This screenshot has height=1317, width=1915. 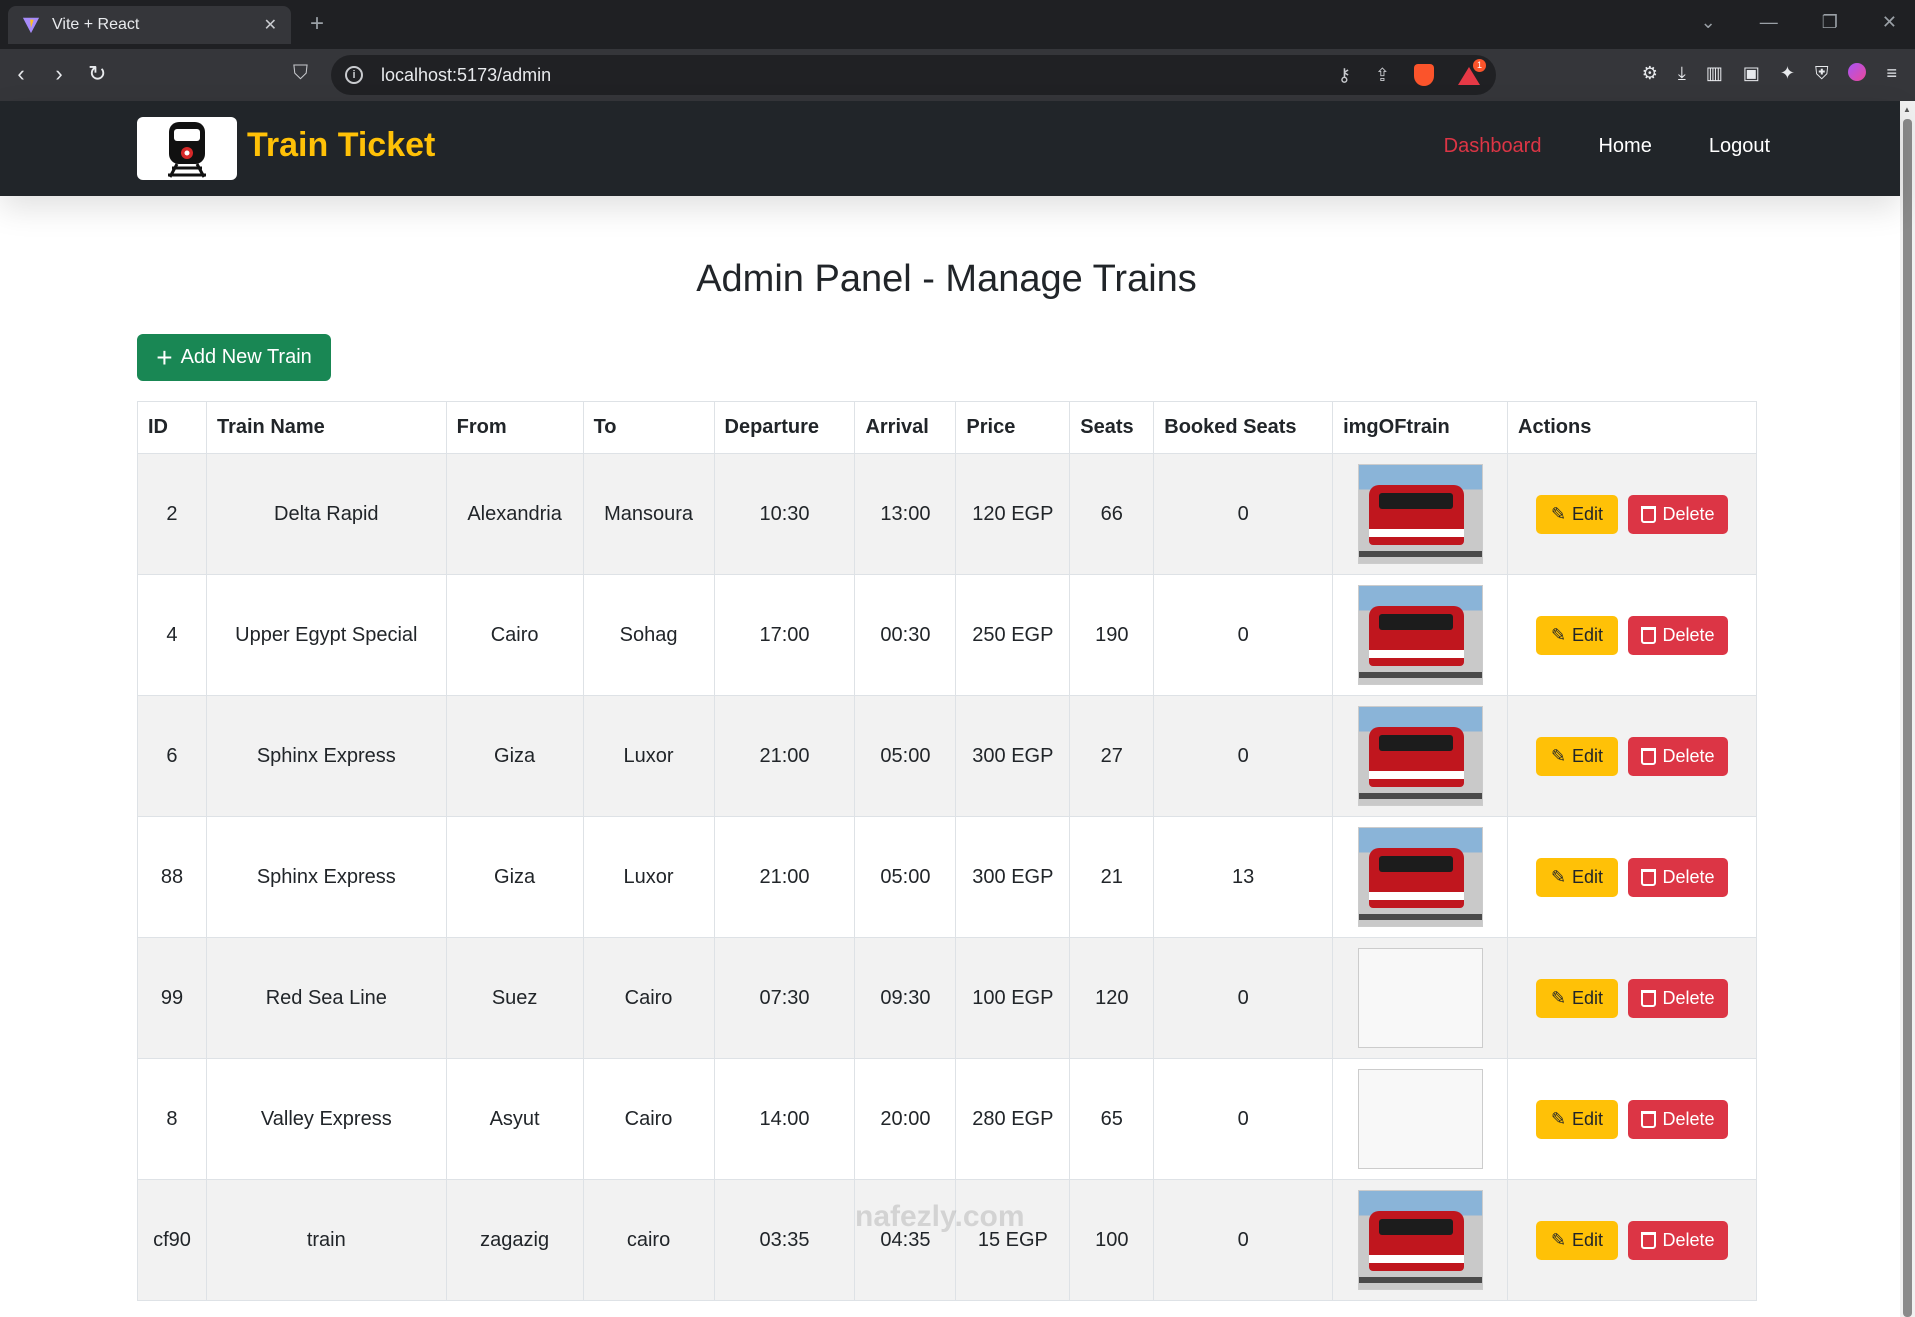 I want to click on brave-shields-icon, so click(x=1424, y=75).